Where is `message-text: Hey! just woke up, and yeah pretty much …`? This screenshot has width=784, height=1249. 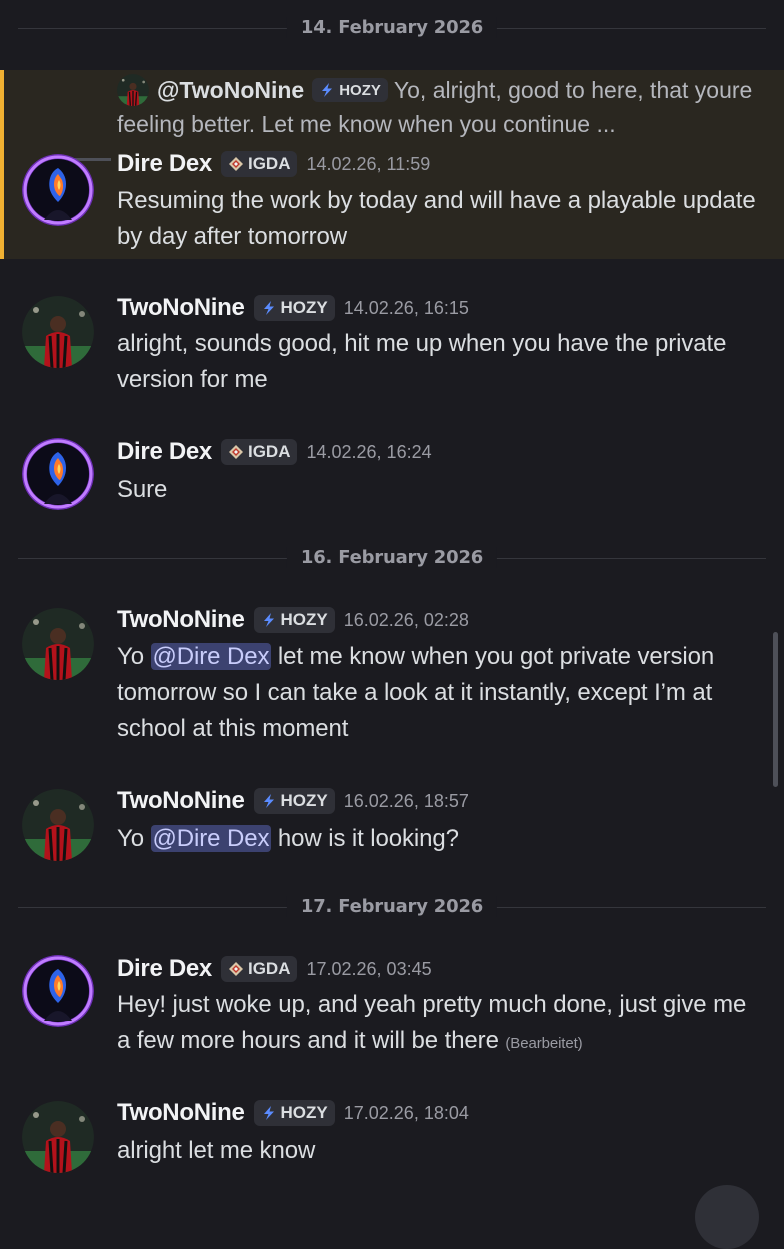 message-text: Hey! just woke up, and yeah pretty much … is located at coordinates (432, 1022).